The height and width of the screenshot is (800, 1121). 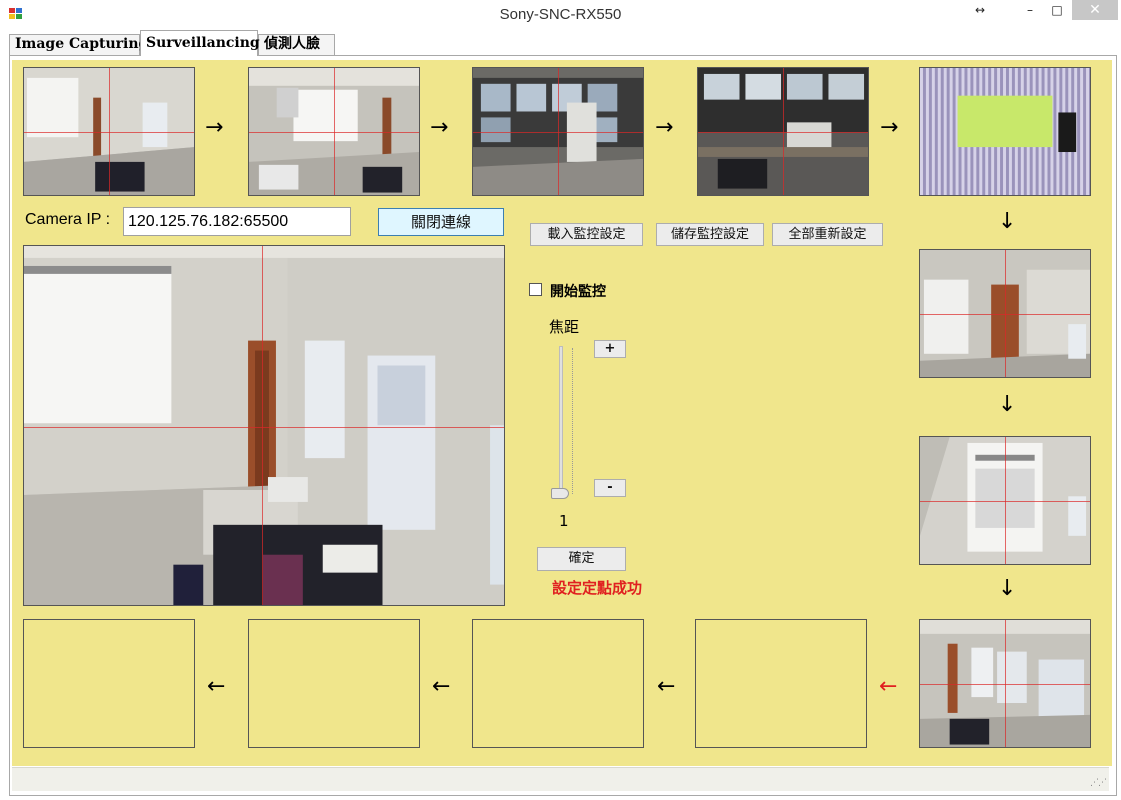 I want to click on zoom-slider-ticks, so click(x=573, y=421).